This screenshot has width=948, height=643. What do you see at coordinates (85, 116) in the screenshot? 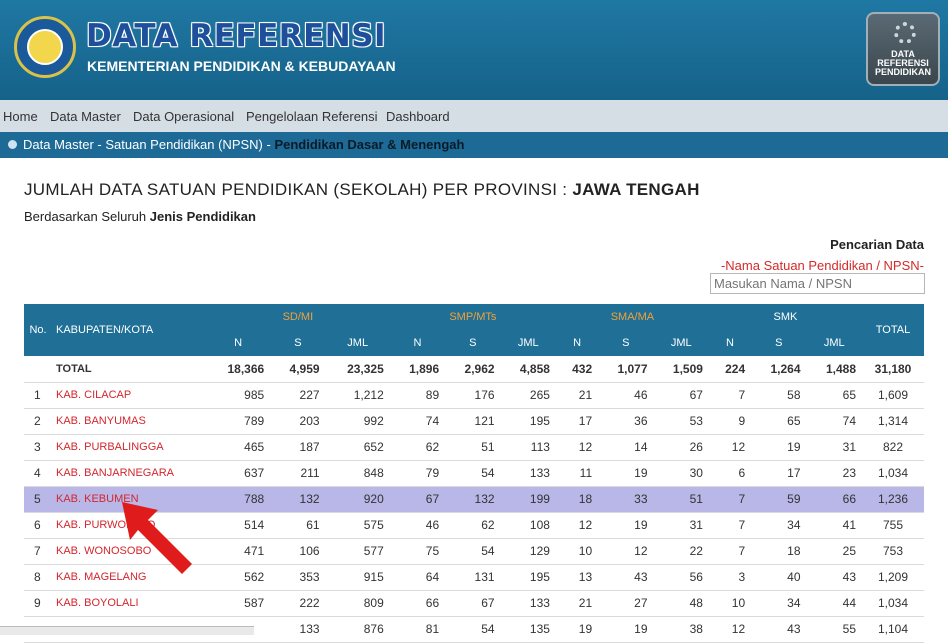
I see `menu-data-master: Data Master` at bounding box center [85, 116].